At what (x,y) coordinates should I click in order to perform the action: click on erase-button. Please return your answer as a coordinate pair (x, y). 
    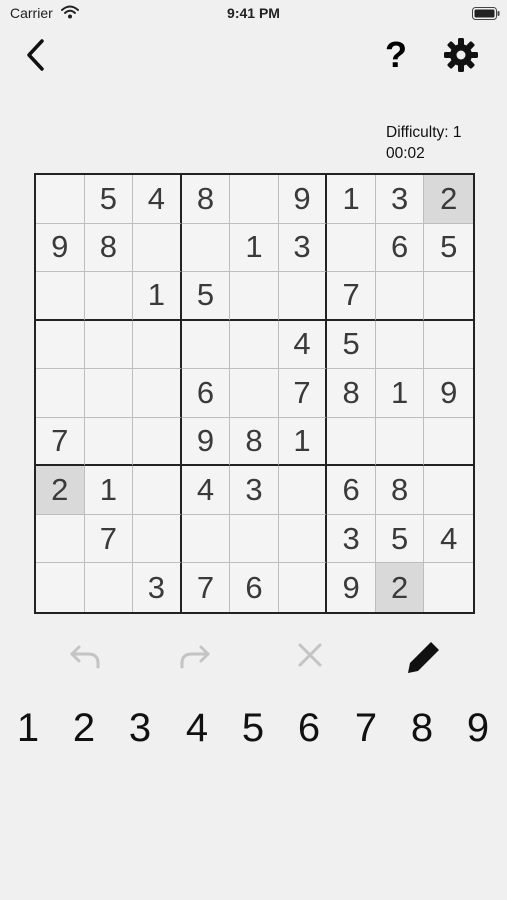
    Looking at the image, I should click on (310, 656).